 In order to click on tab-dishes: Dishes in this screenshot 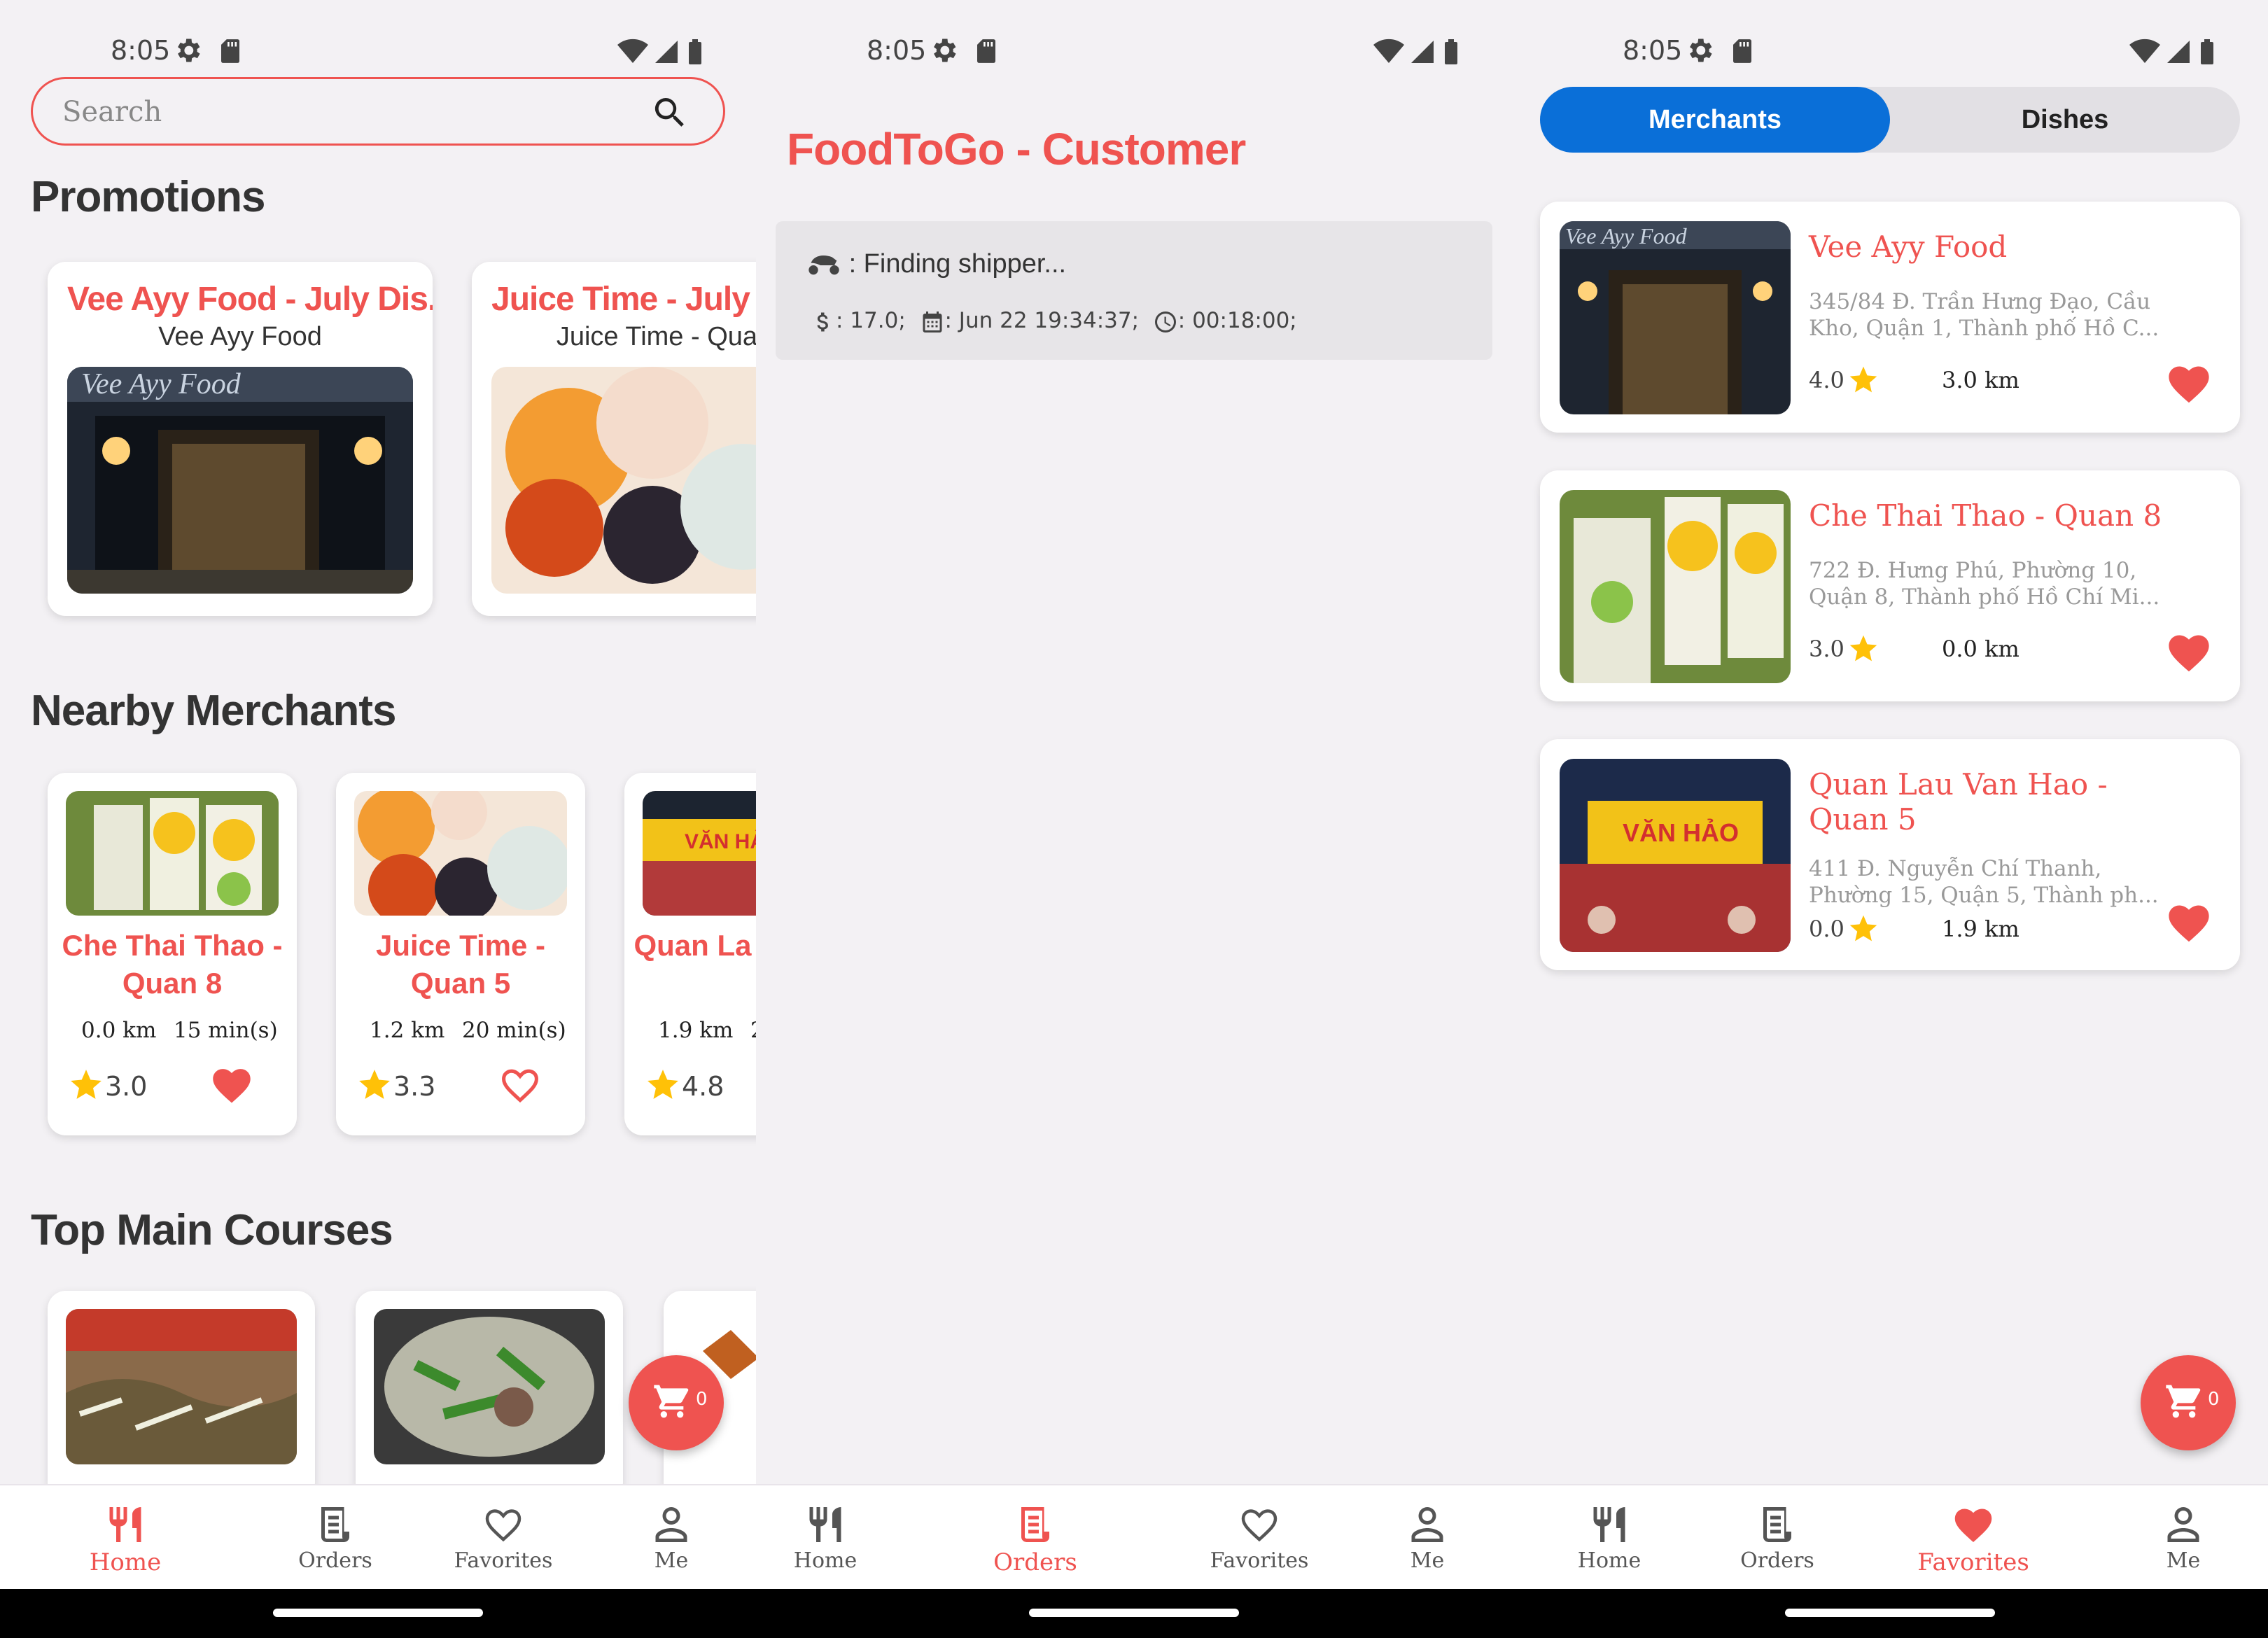, I will do `click(2065, 120)`.